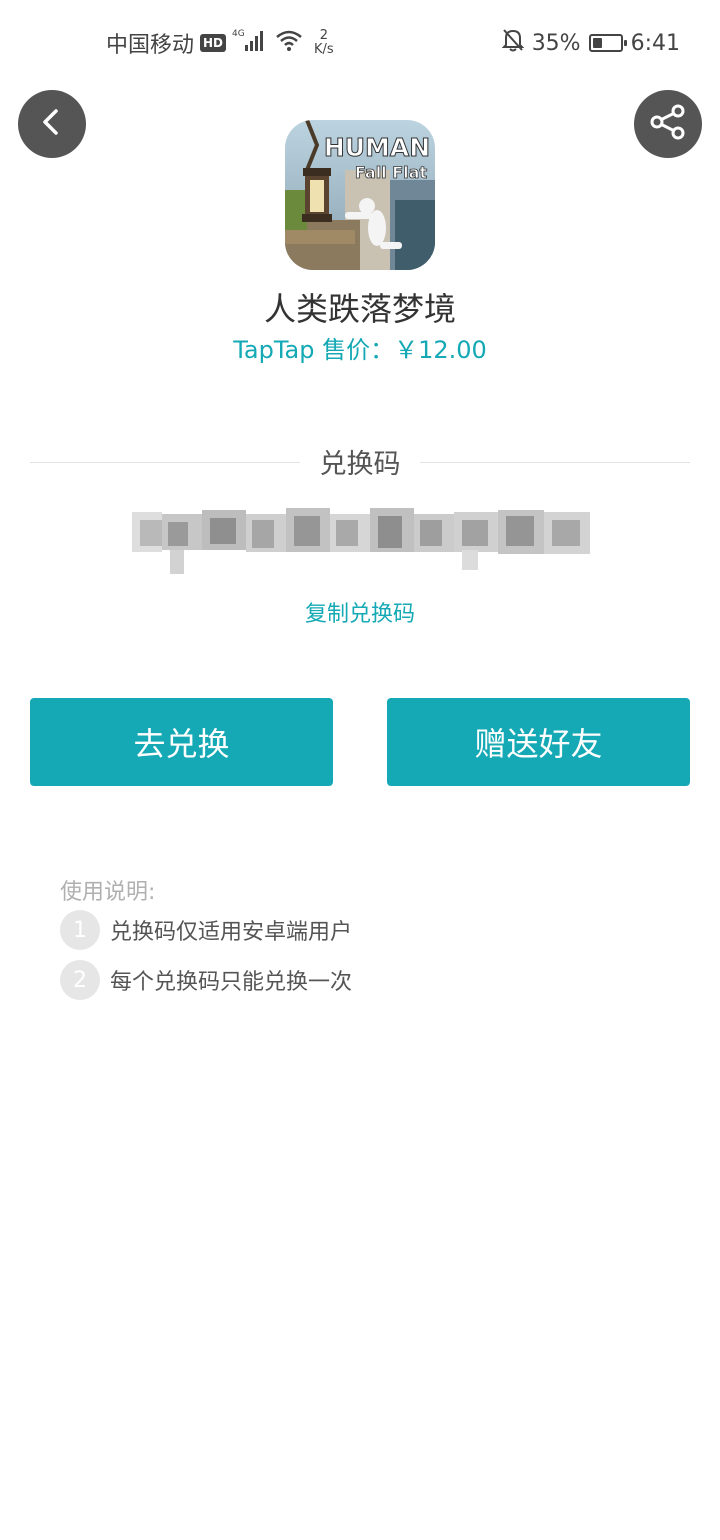 The height and width of the screenshot is (1540, 720). Describe the element at coordinates (555, 462) in the screenshot. I see `divider-right` at that location.